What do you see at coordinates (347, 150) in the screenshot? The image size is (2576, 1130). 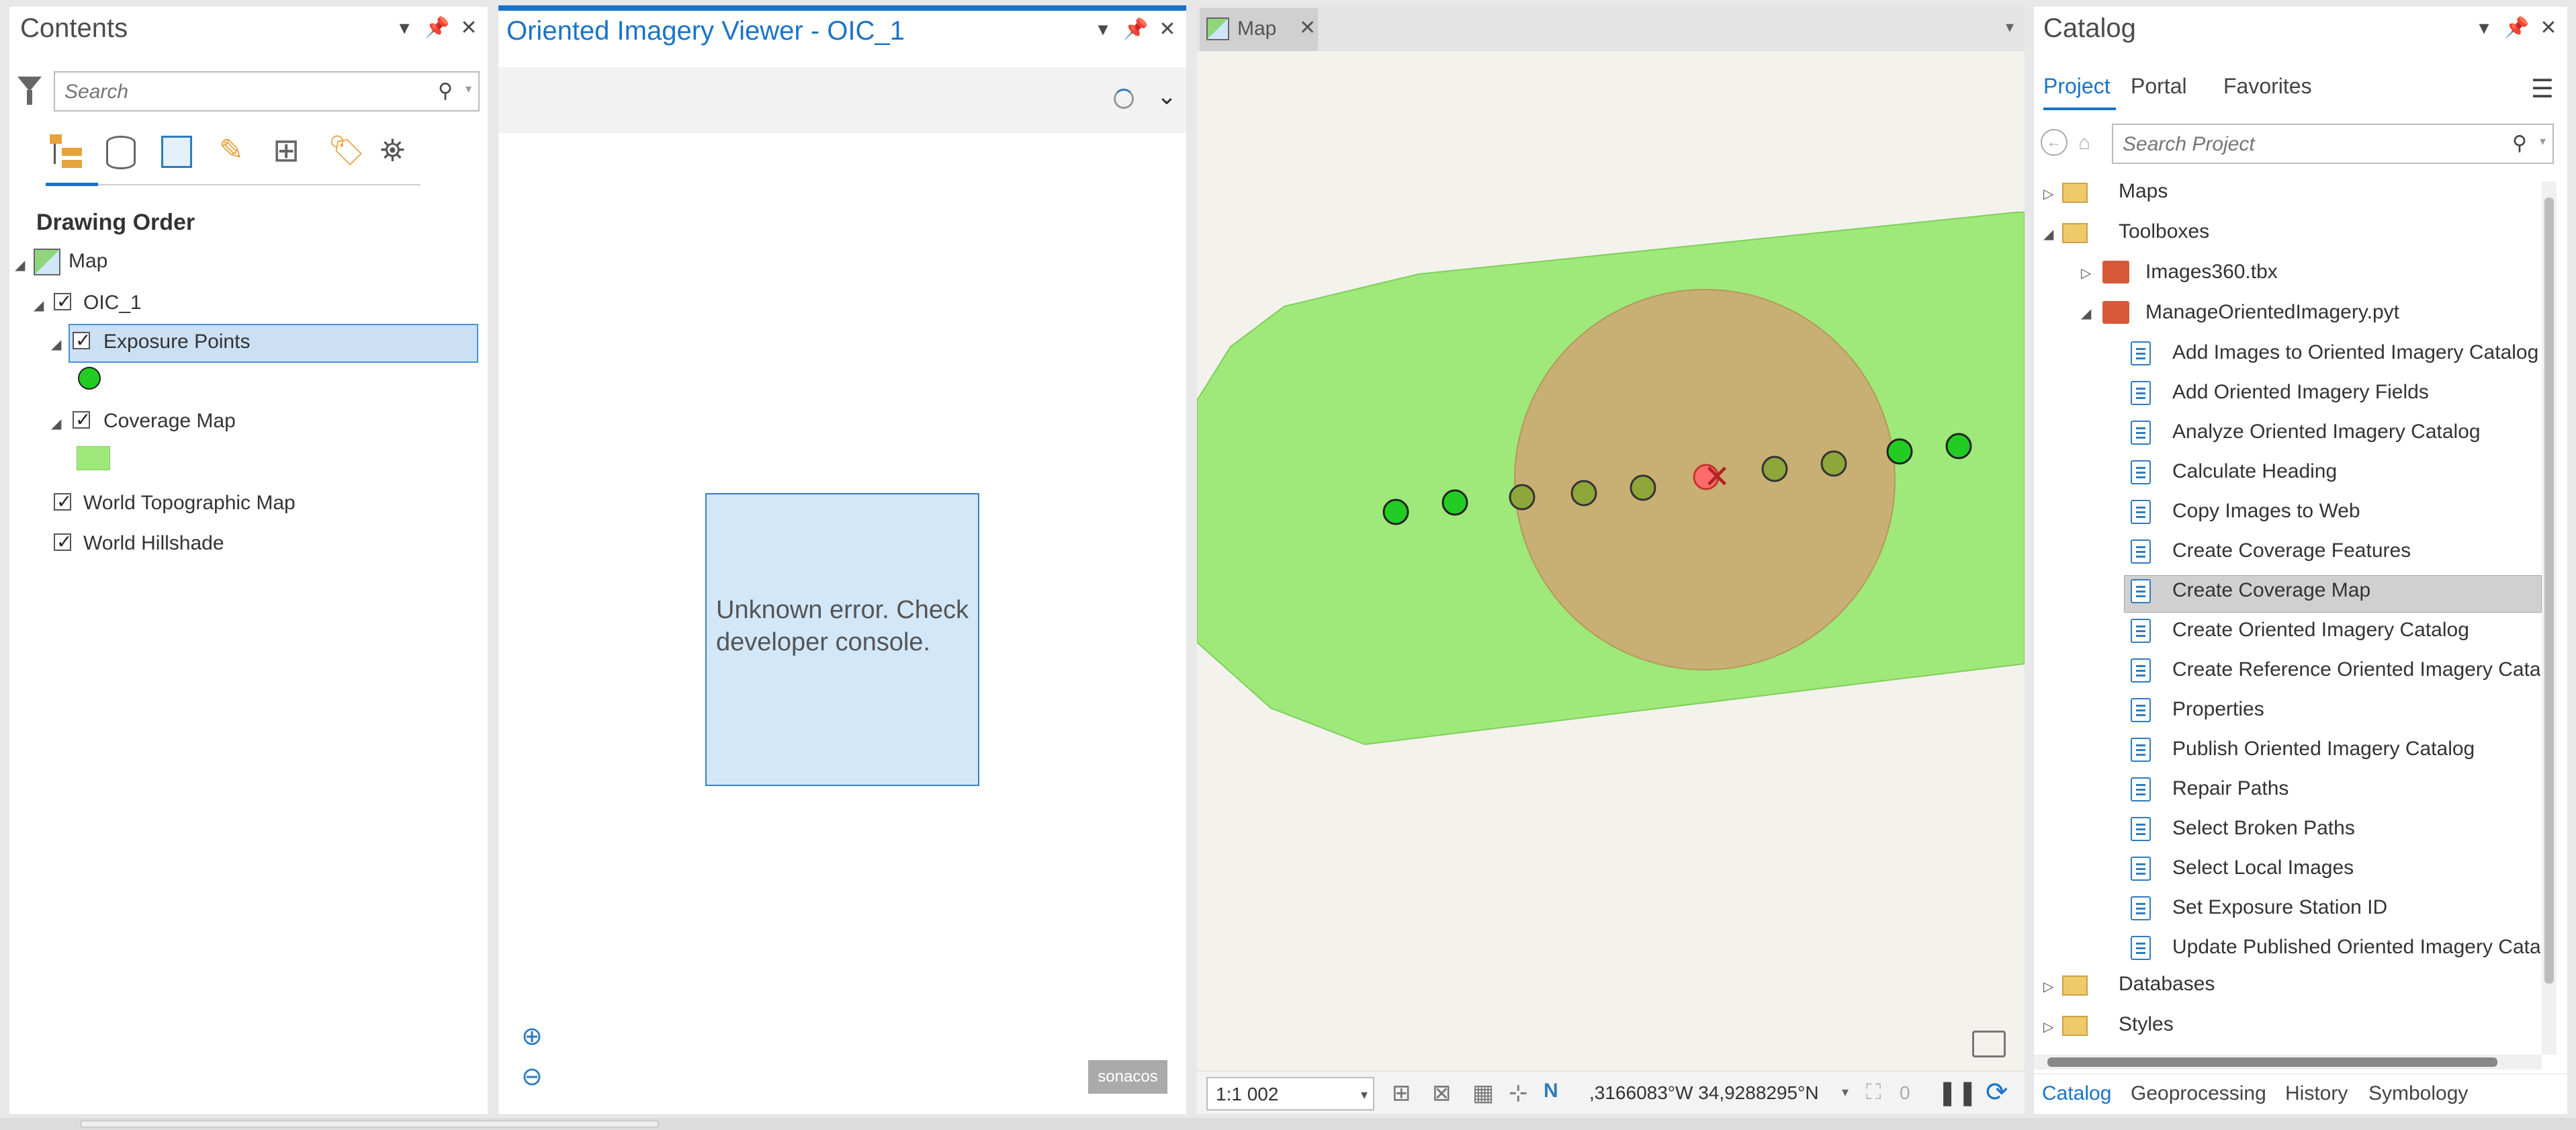 I see `list-by-labeling-icon: 🏷` at bounding box center [347, 150].